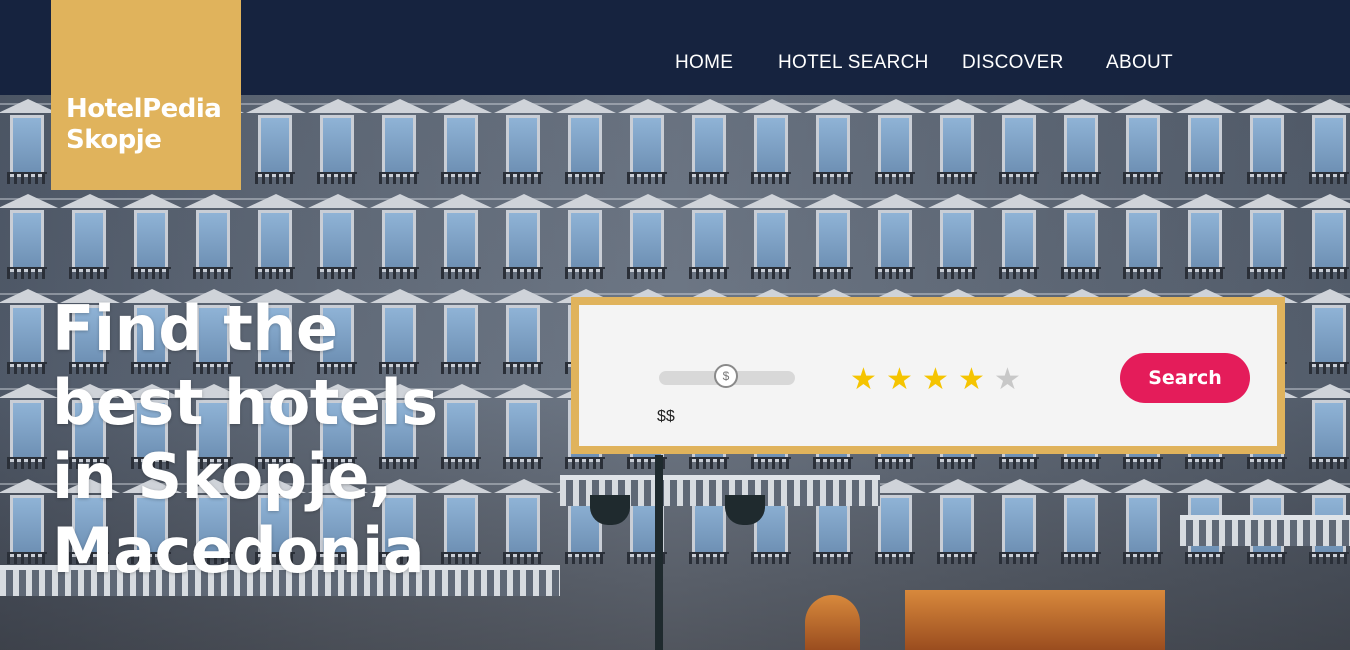 This screenshot has width=1350, height=650. Describe the element at coordinates (1139, 63) in the screenshot. I see `nav-about-link: ABOUT` at that location.